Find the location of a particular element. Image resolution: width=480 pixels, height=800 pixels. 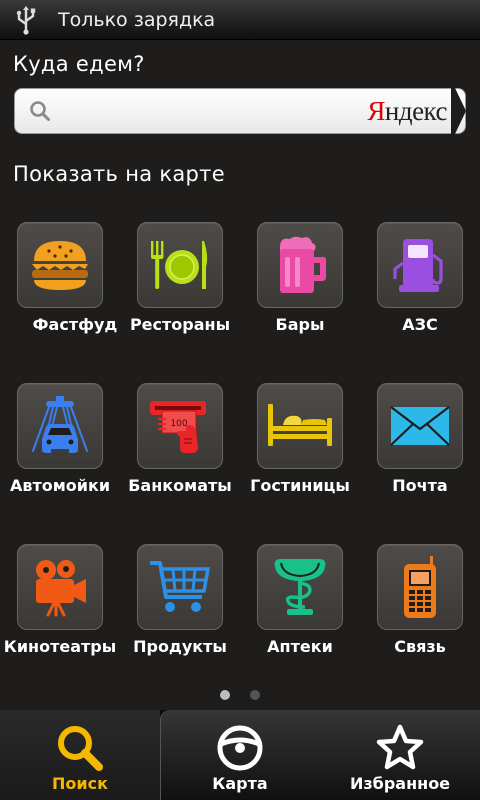

tab-map-label: Карта is located at coordinates (240, 783).